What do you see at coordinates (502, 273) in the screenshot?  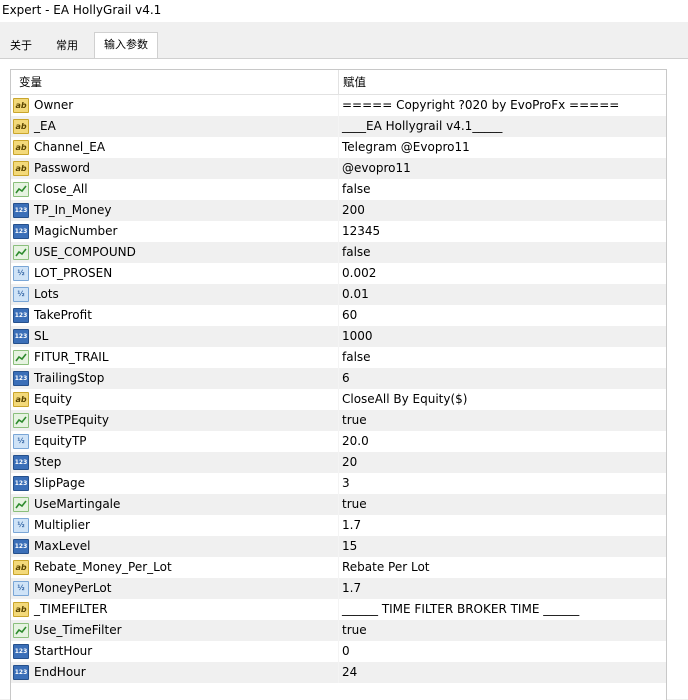 I see `variable-value: 0.002` at bounding box center [502, 273].